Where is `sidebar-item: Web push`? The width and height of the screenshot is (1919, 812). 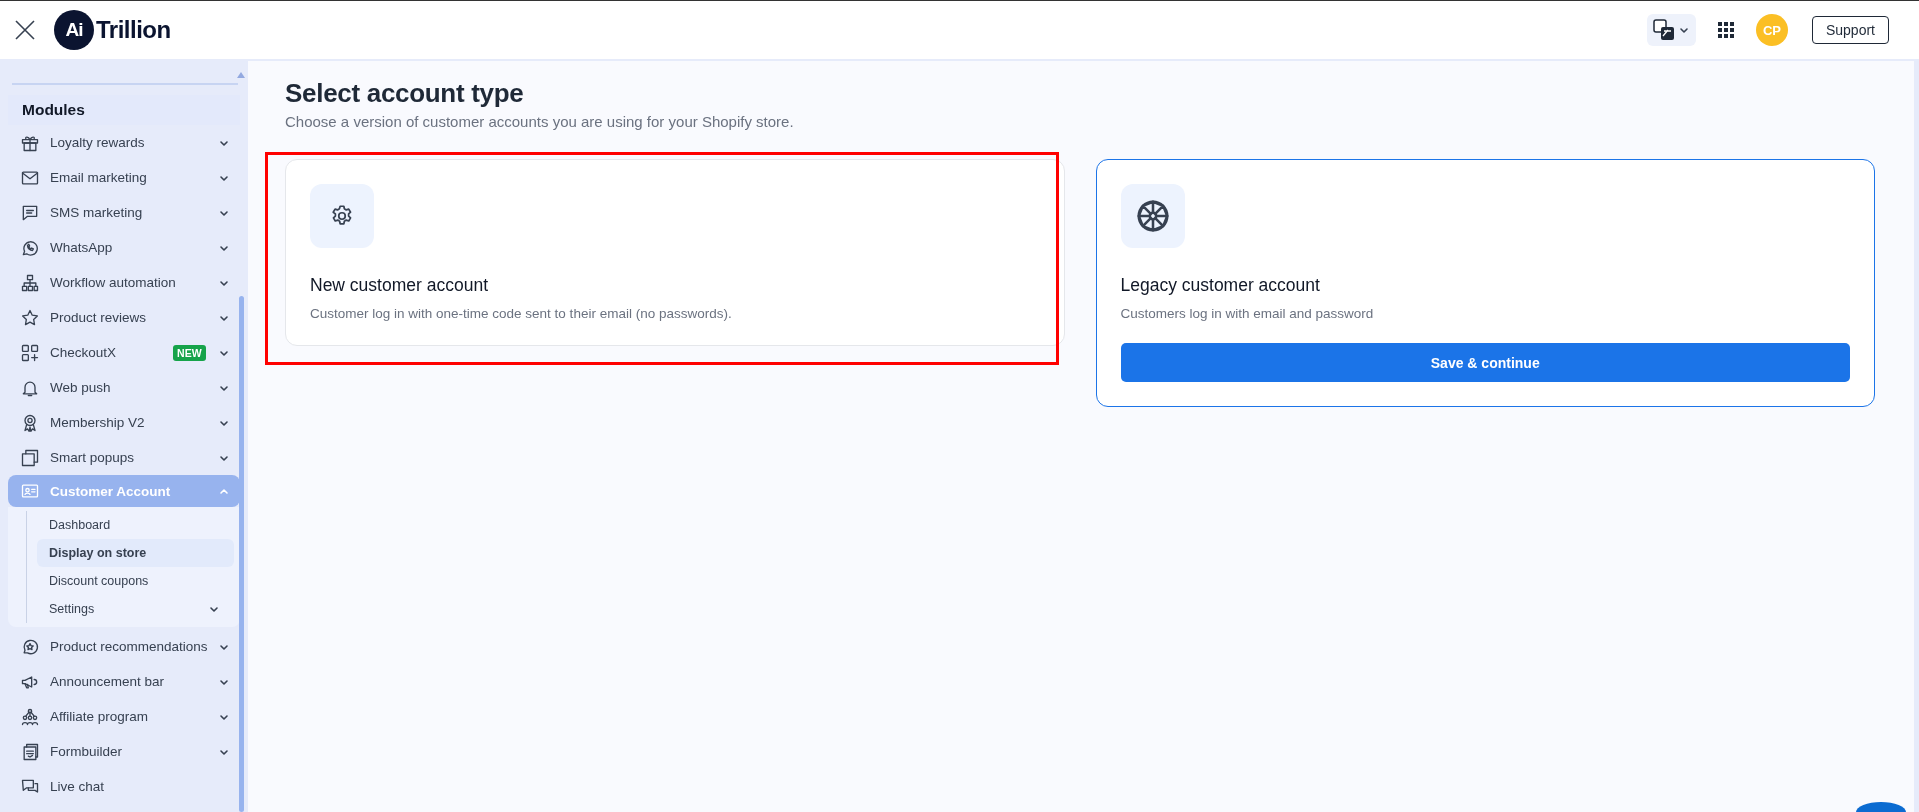
sidebar-item: Web push is located at coordinates (124, 387).